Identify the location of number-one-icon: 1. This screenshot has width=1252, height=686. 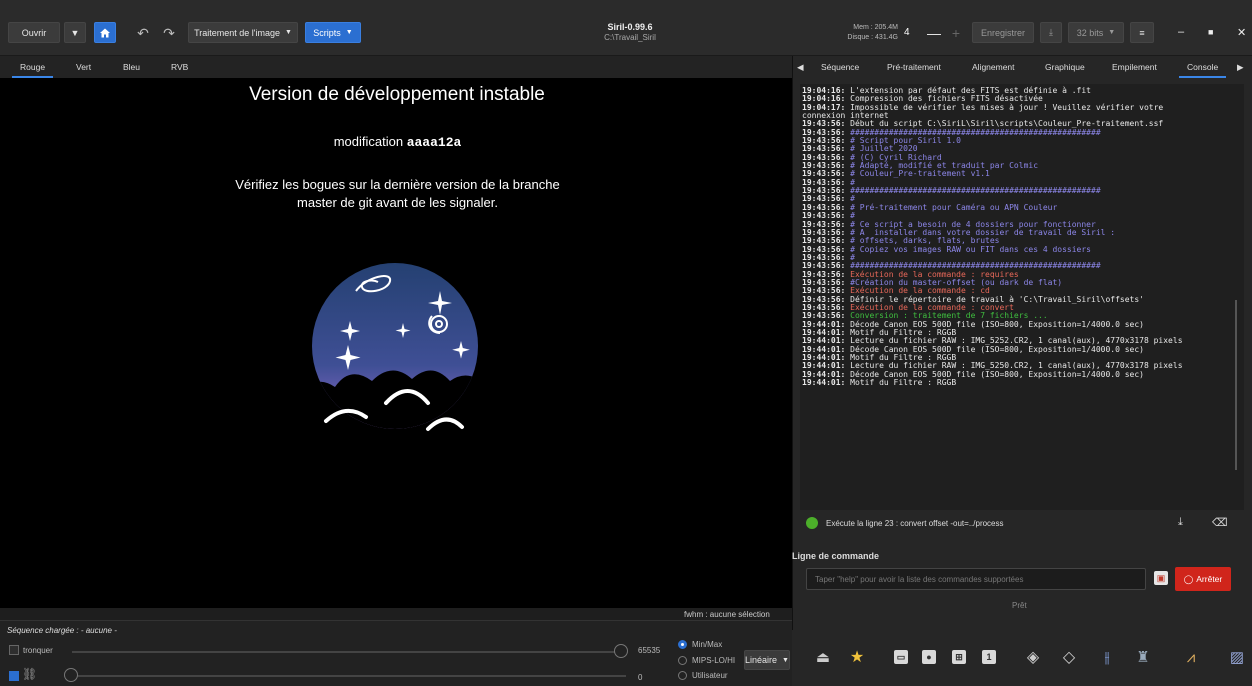
(989, 657).